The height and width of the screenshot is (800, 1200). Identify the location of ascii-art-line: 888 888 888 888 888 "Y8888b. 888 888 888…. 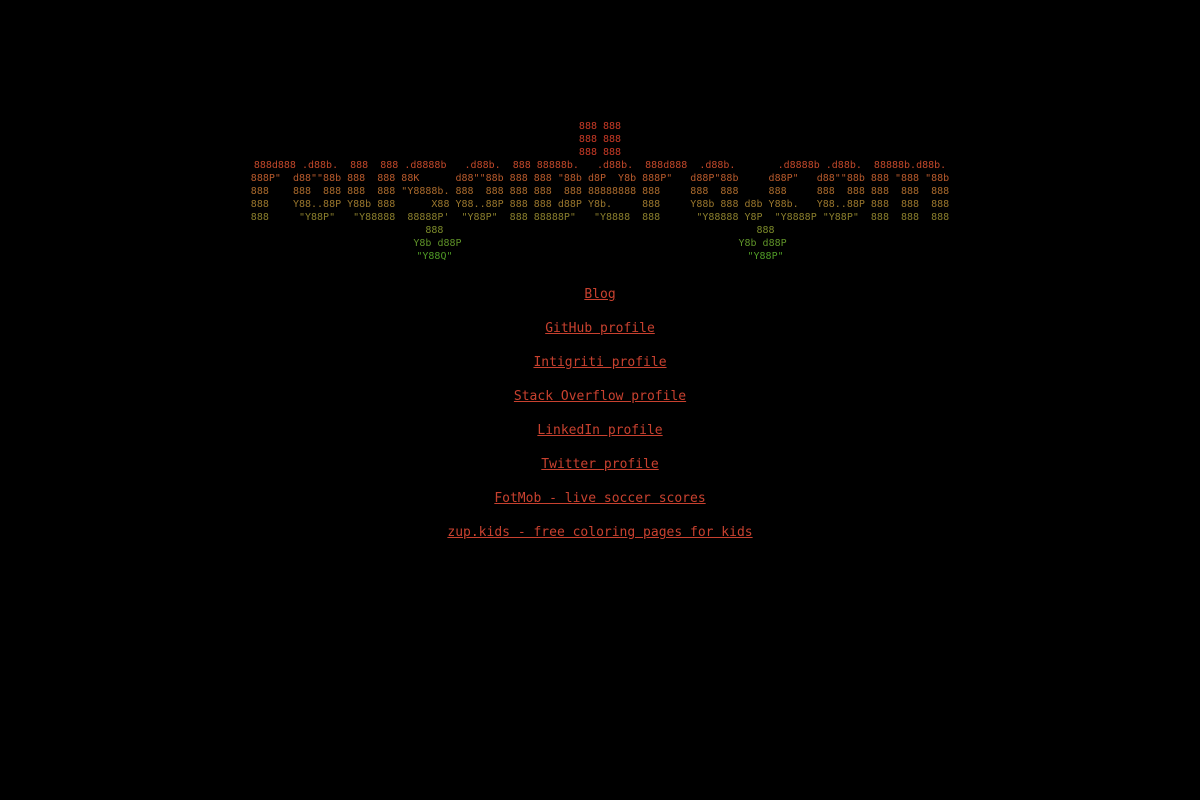
(600, 191).